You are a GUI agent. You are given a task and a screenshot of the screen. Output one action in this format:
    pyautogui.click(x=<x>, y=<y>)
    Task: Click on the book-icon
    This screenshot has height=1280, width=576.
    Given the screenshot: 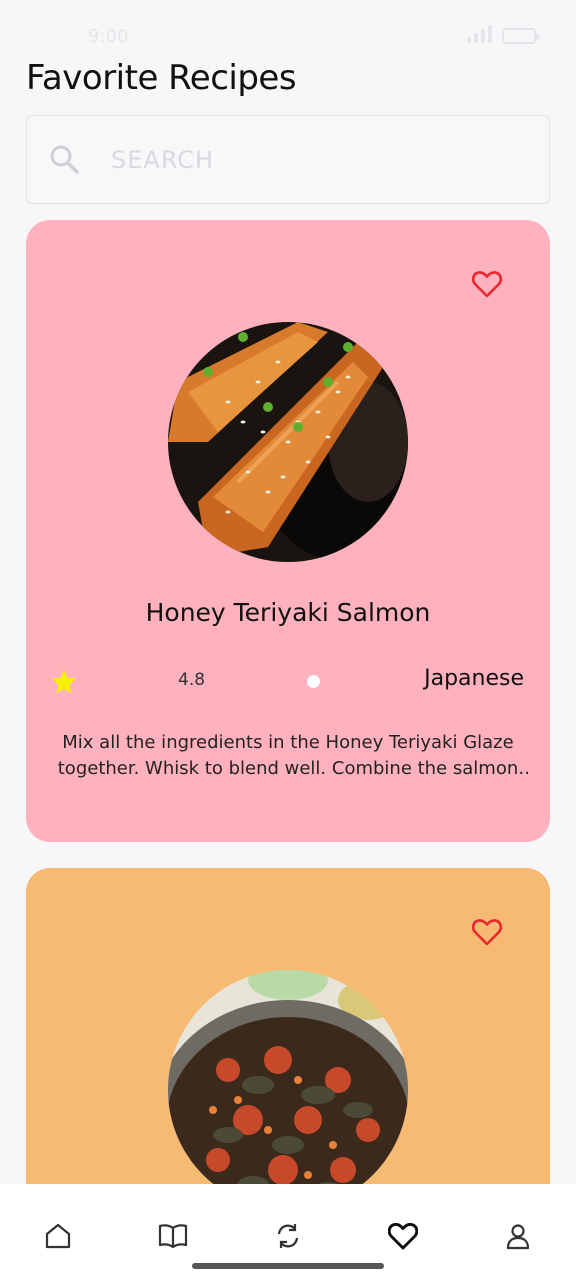 What is the action you would take?
    pyautogui.click(x=172, y=1236)
    